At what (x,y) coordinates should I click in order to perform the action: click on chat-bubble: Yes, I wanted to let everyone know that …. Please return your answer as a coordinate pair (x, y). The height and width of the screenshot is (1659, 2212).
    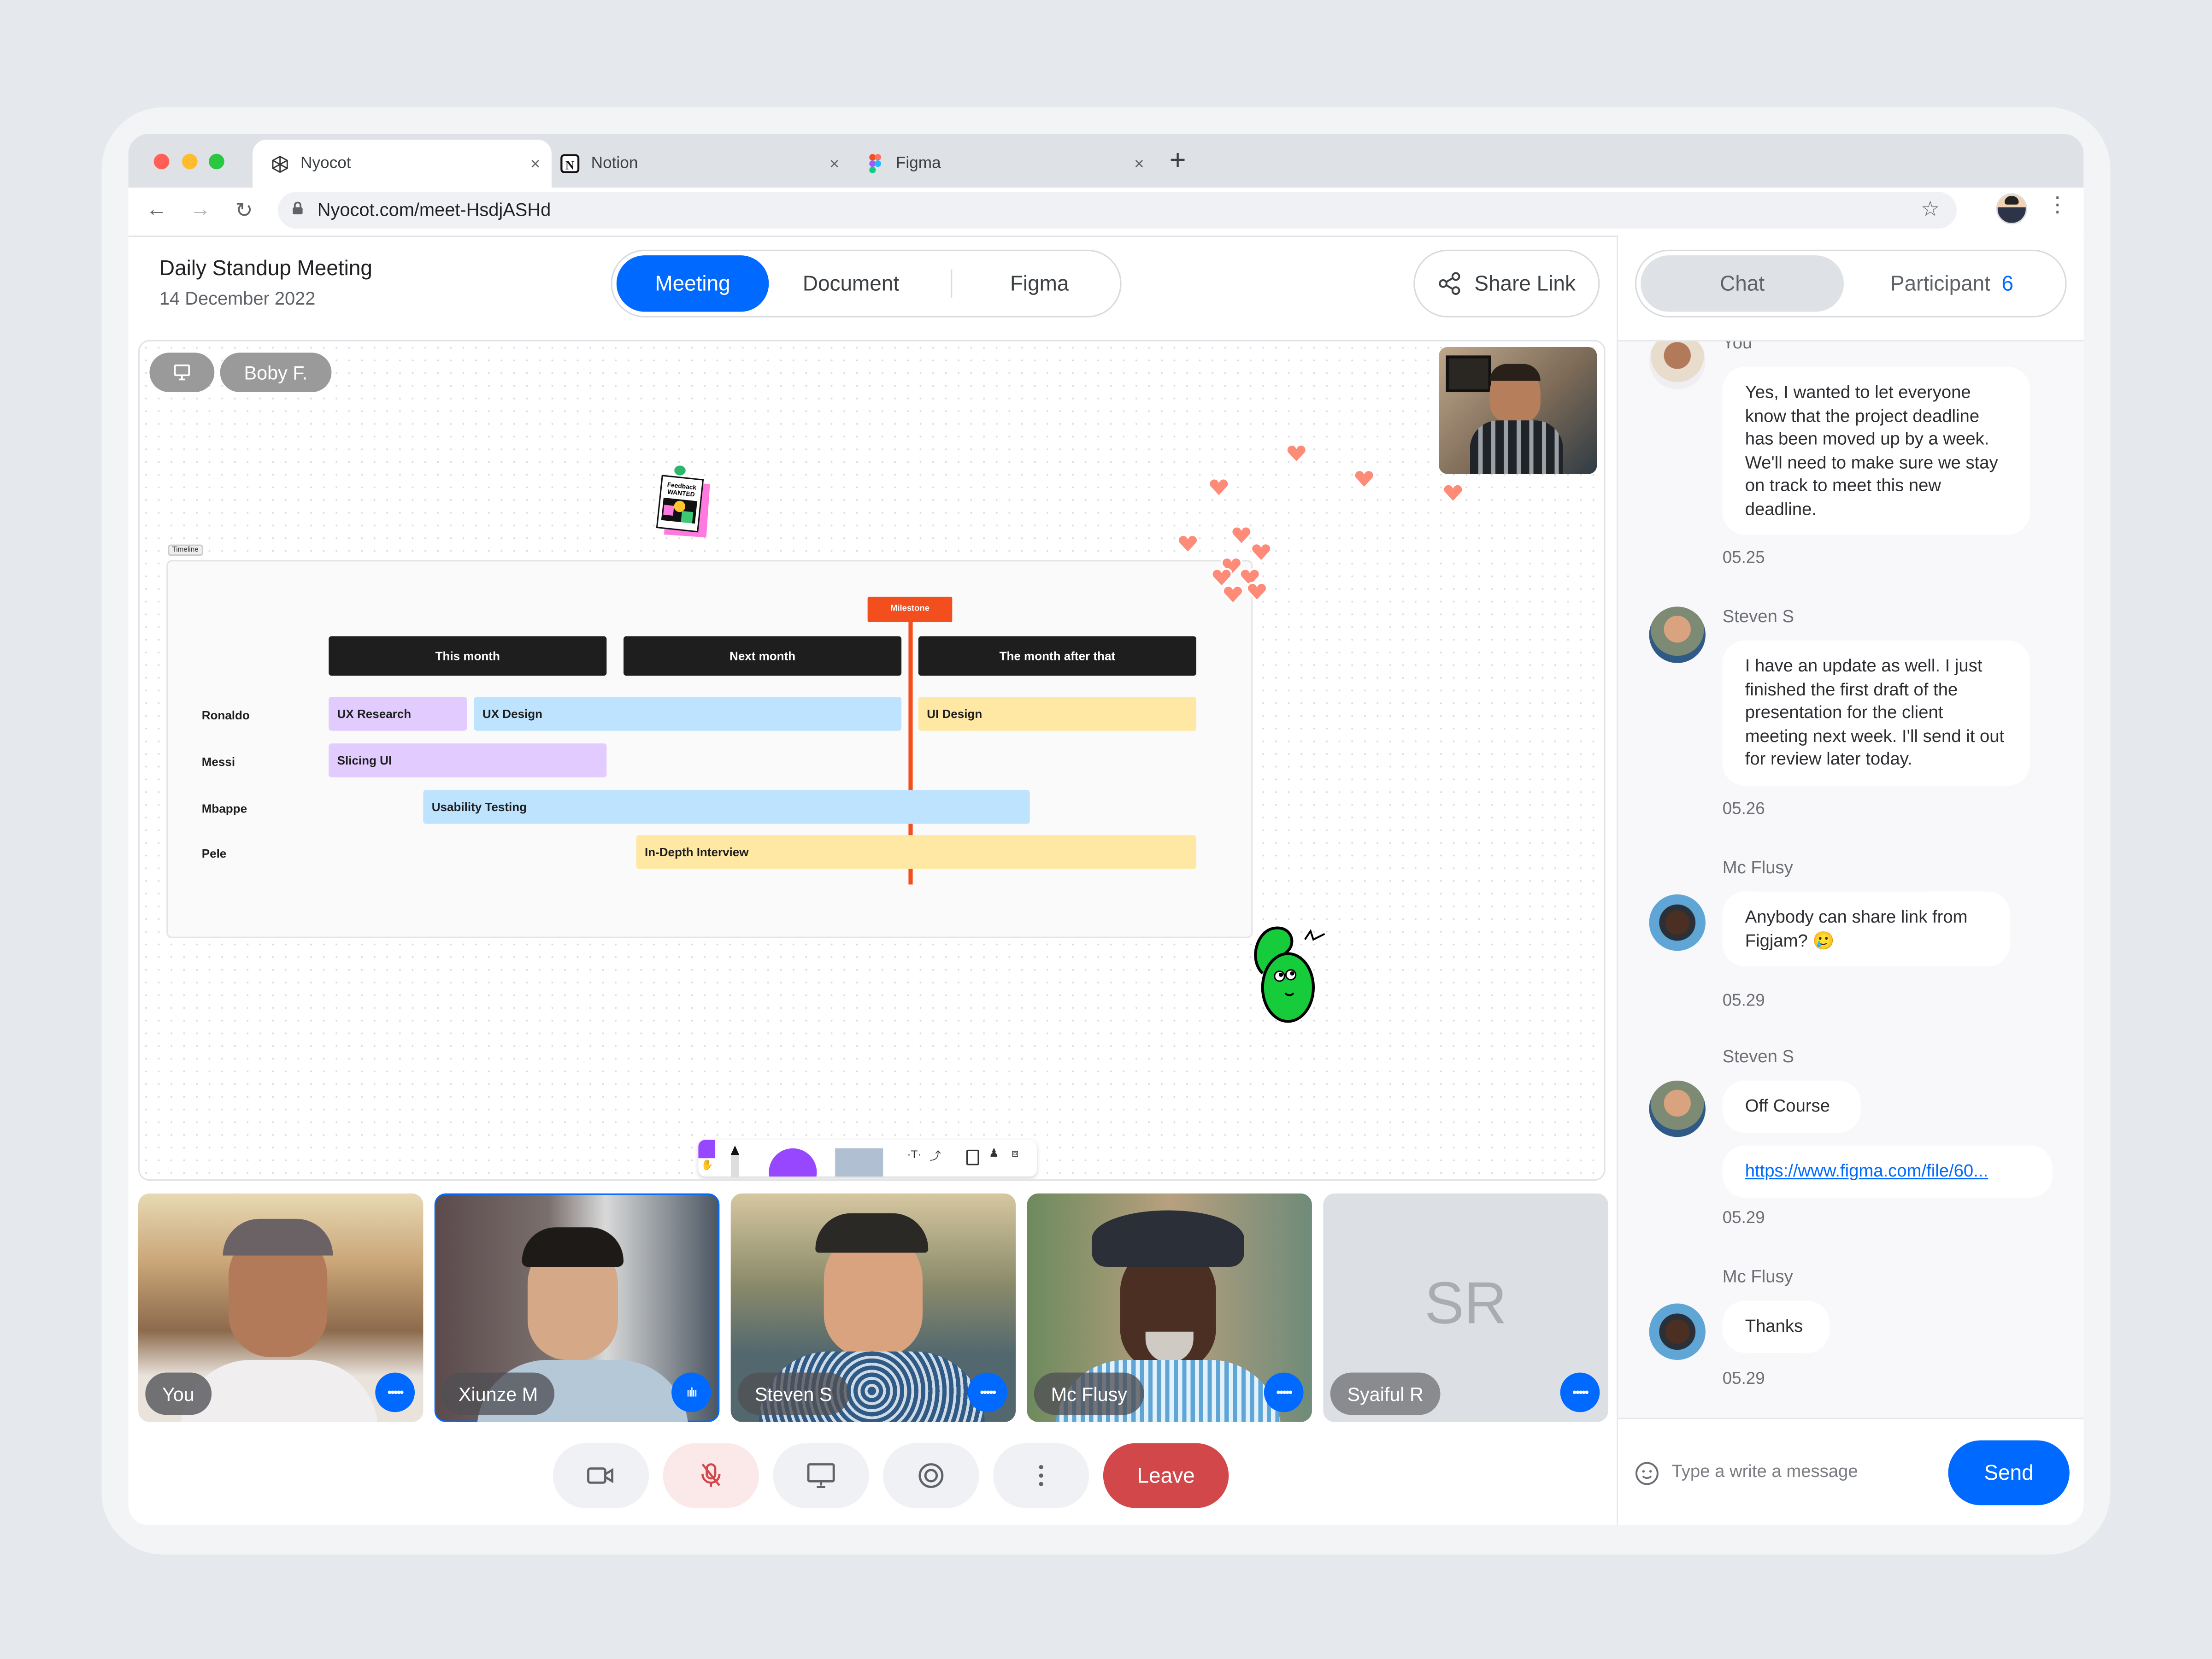
    Looking at the image, I should click on (1876, 450).